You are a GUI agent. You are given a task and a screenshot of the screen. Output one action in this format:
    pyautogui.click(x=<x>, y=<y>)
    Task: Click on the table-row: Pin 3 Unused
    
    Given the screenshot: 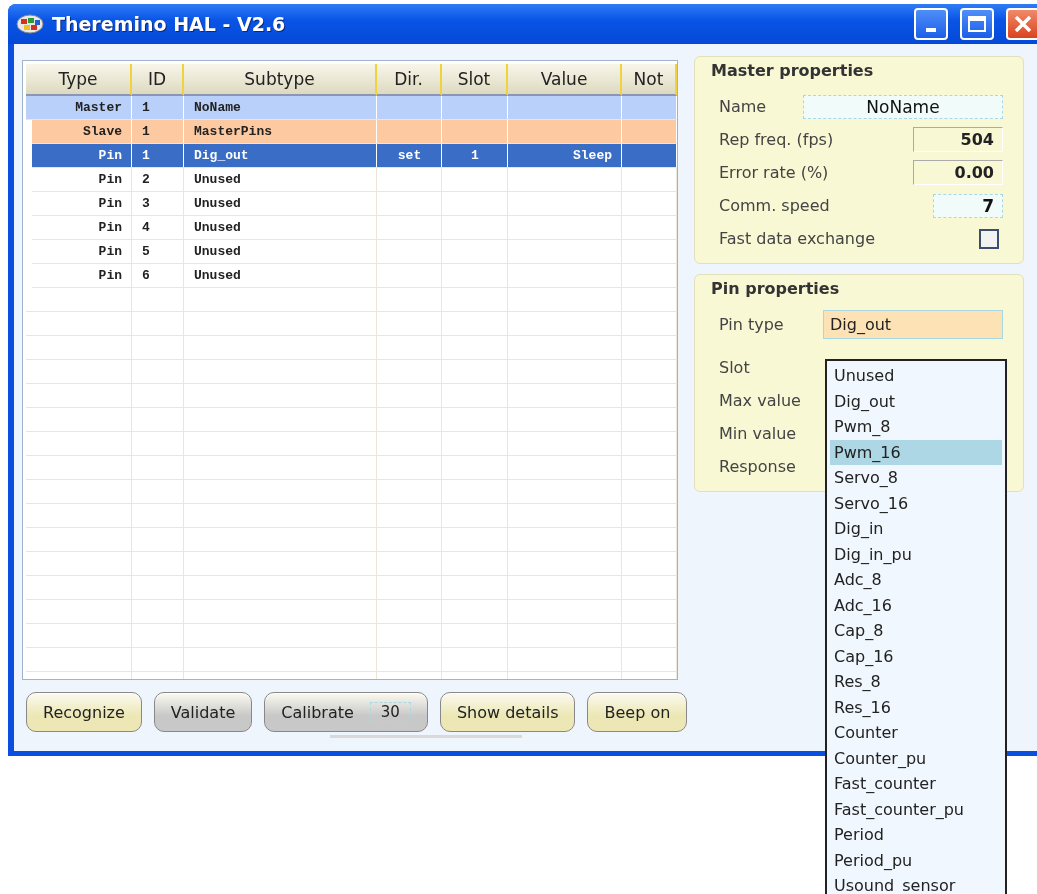 What is the action you would take?
    pyautogui.click(x=354, y=204)
    